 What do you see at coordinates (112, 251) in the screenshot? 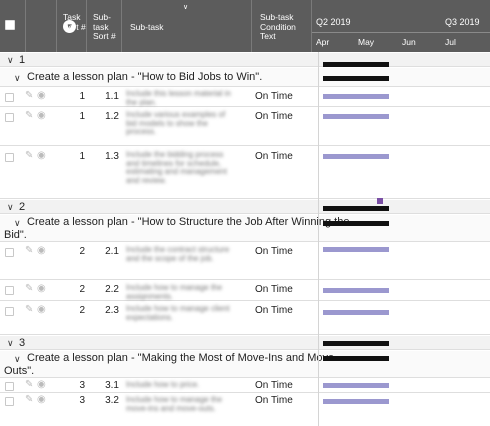
I see `subtask-sort-cell: 2.1` at bounding box center [112, 251].